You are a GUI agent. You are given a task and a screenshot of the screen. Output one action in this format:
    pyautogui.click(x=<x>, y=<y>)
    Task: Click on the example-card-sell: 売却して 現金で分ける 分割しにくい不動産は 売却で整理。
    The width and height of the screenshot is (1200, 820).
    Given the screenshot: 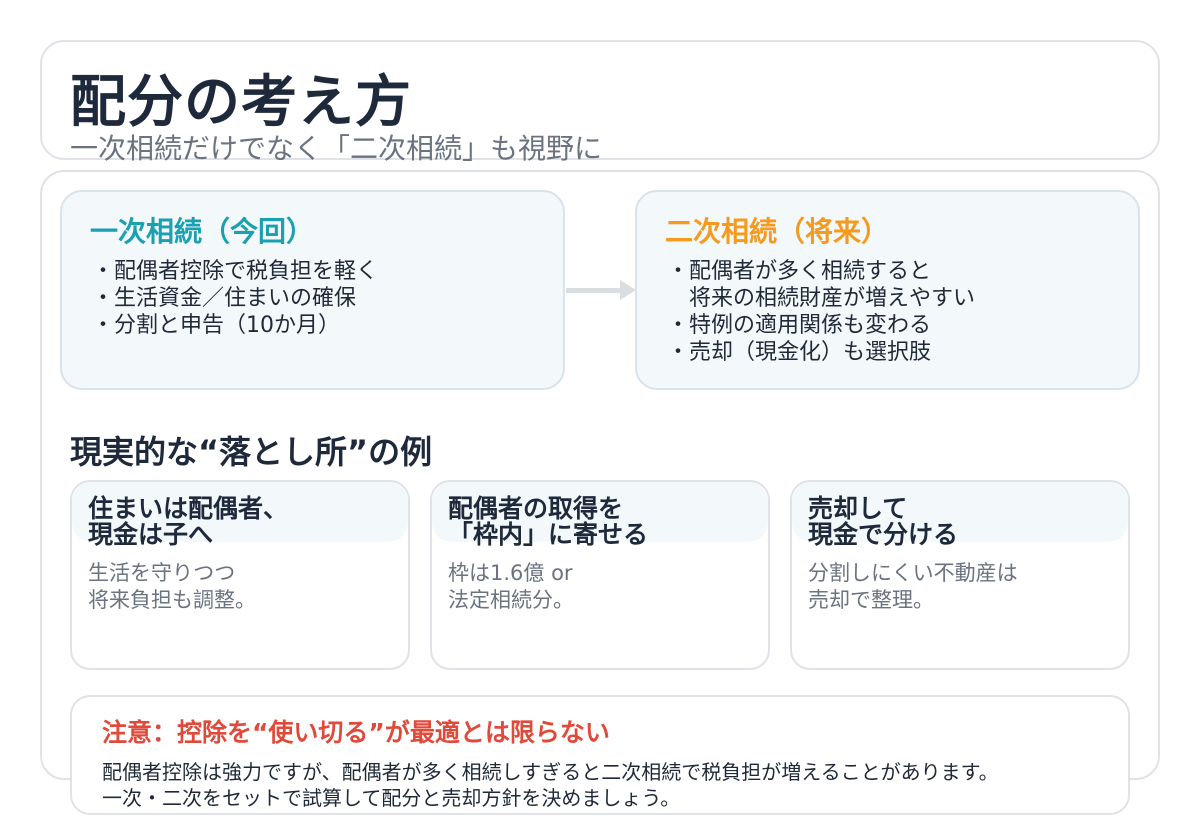 What is the action you would take?
    pyautogui.click(x=960, y=575)
    